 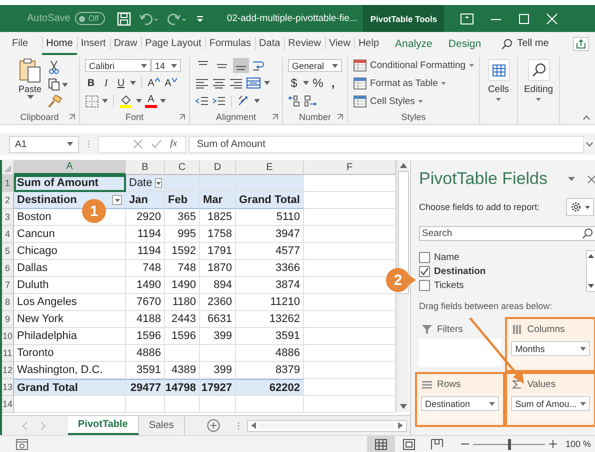 What do you see at coordinates (486, 306) in the screenshot?
I see `areas-hint: Drag fields between areas below:` at bounding box center [486, 306].